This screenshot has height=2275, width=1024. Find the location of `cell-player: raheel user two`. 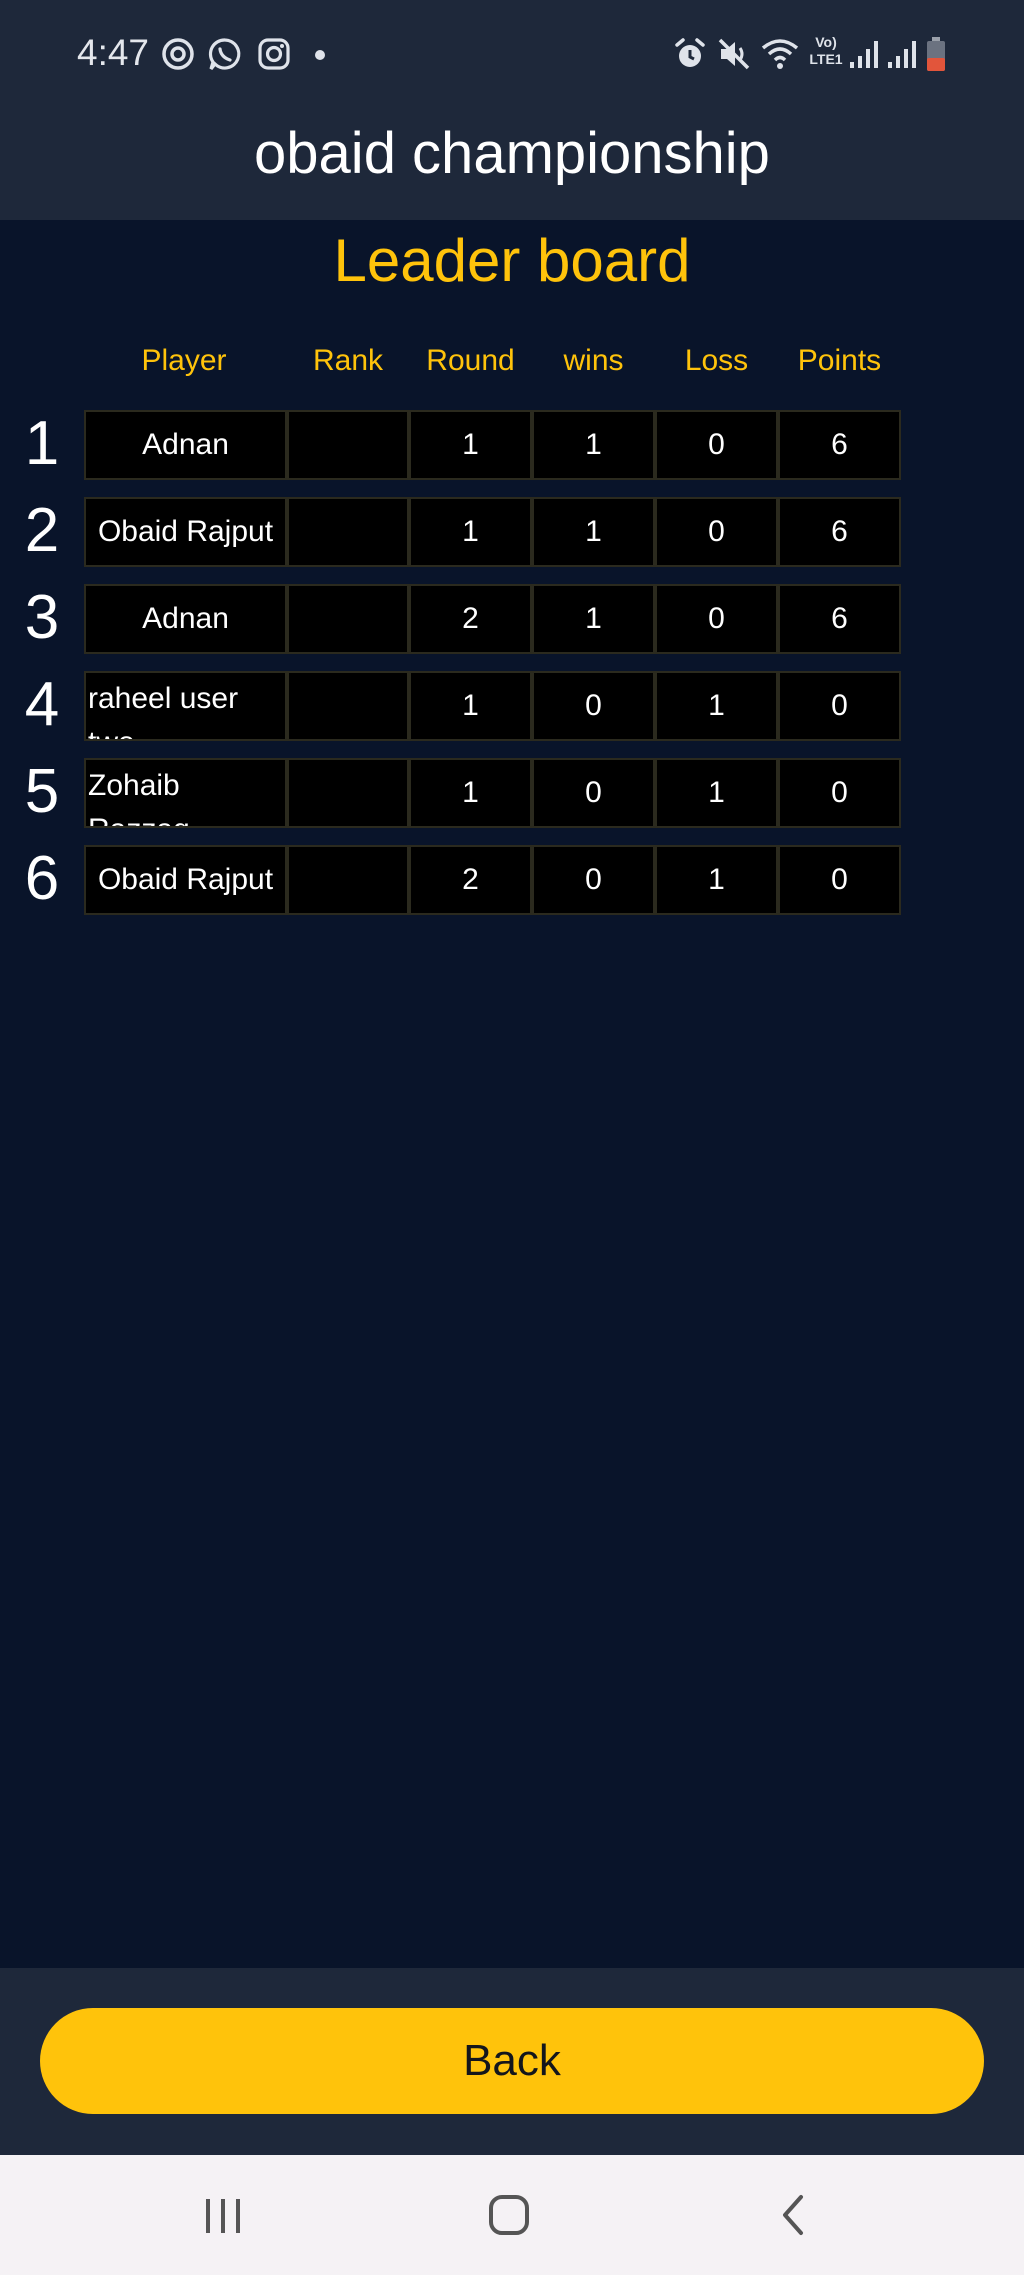

cell-player: raheel user two is located at coordinates (185, 706).